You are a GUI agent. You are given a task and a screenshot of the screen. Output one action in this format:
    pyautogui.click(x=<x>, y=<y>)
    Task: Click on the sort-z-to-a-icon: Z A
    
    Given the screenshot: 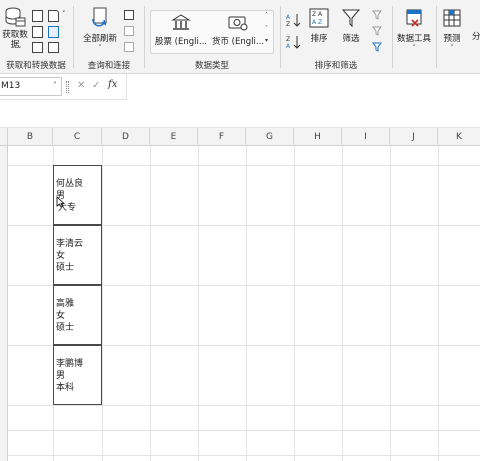 What is the action you would take?
    pyautogui.click(x=293, y=43)
    